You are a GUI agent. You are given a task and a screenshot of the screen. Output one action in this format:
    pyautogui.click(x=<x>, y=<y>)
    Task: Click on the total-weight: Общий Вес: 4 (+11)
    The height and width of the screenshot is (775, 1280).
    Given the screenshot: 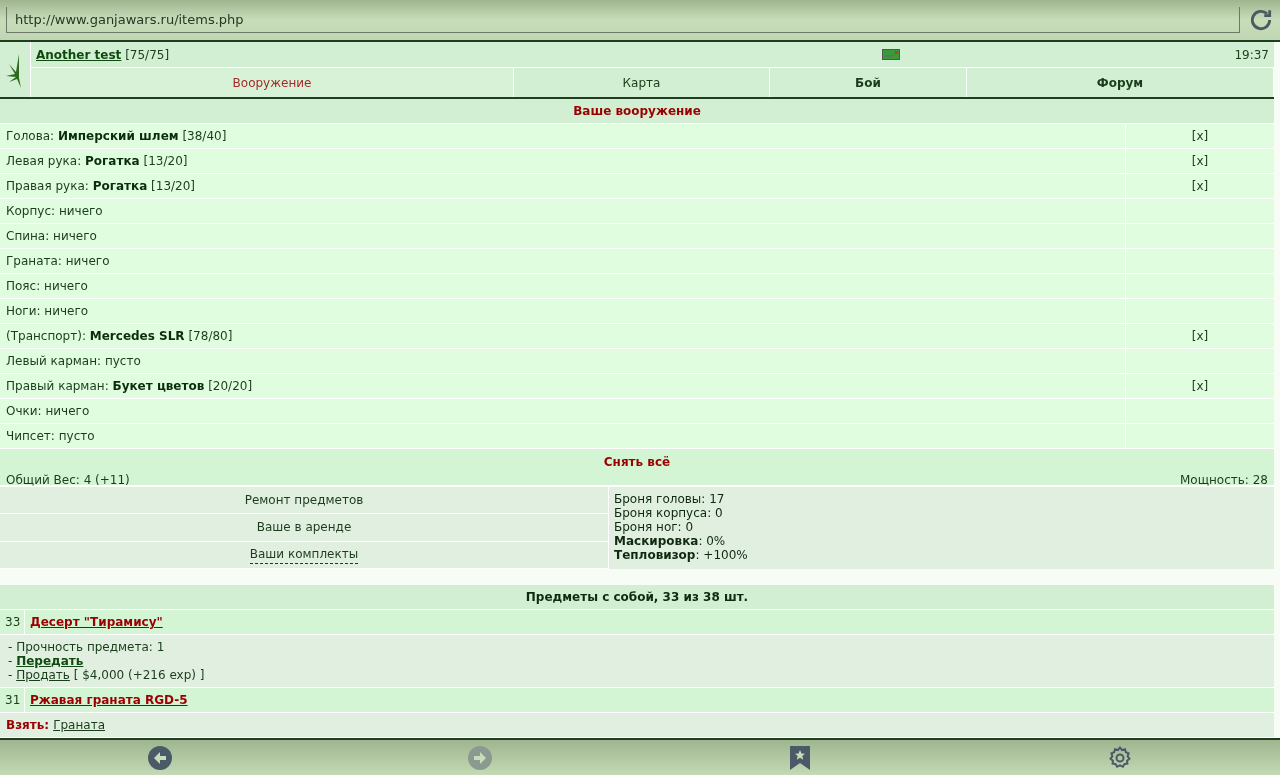 What is the action you would take?
    pyautogui.click(x=68, y=480)
    